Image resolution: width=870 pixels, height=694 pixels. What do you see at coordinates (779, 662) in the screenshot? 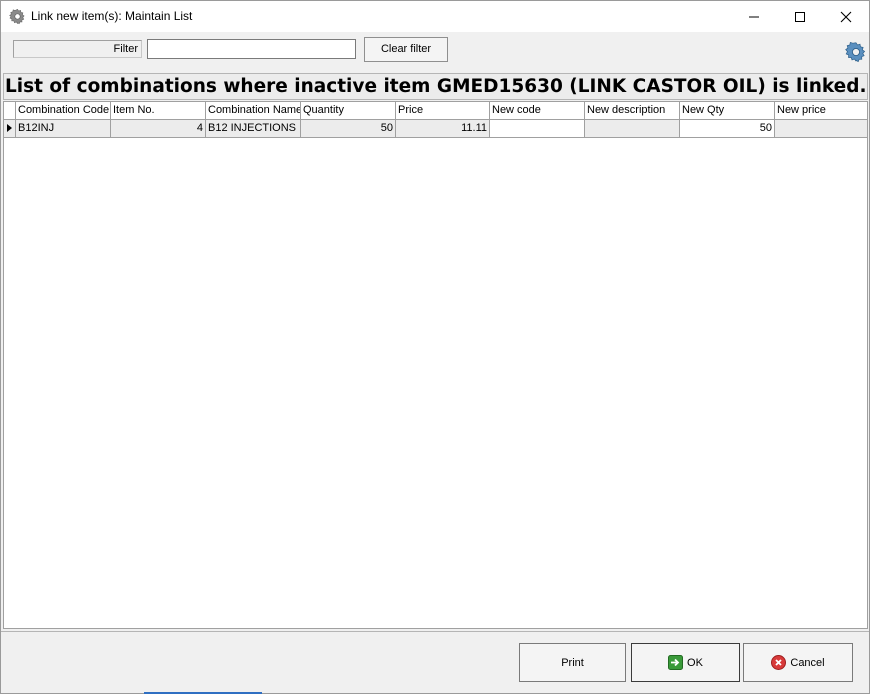
I see `cancel-circle-icon` at bounding box center [779, 662].